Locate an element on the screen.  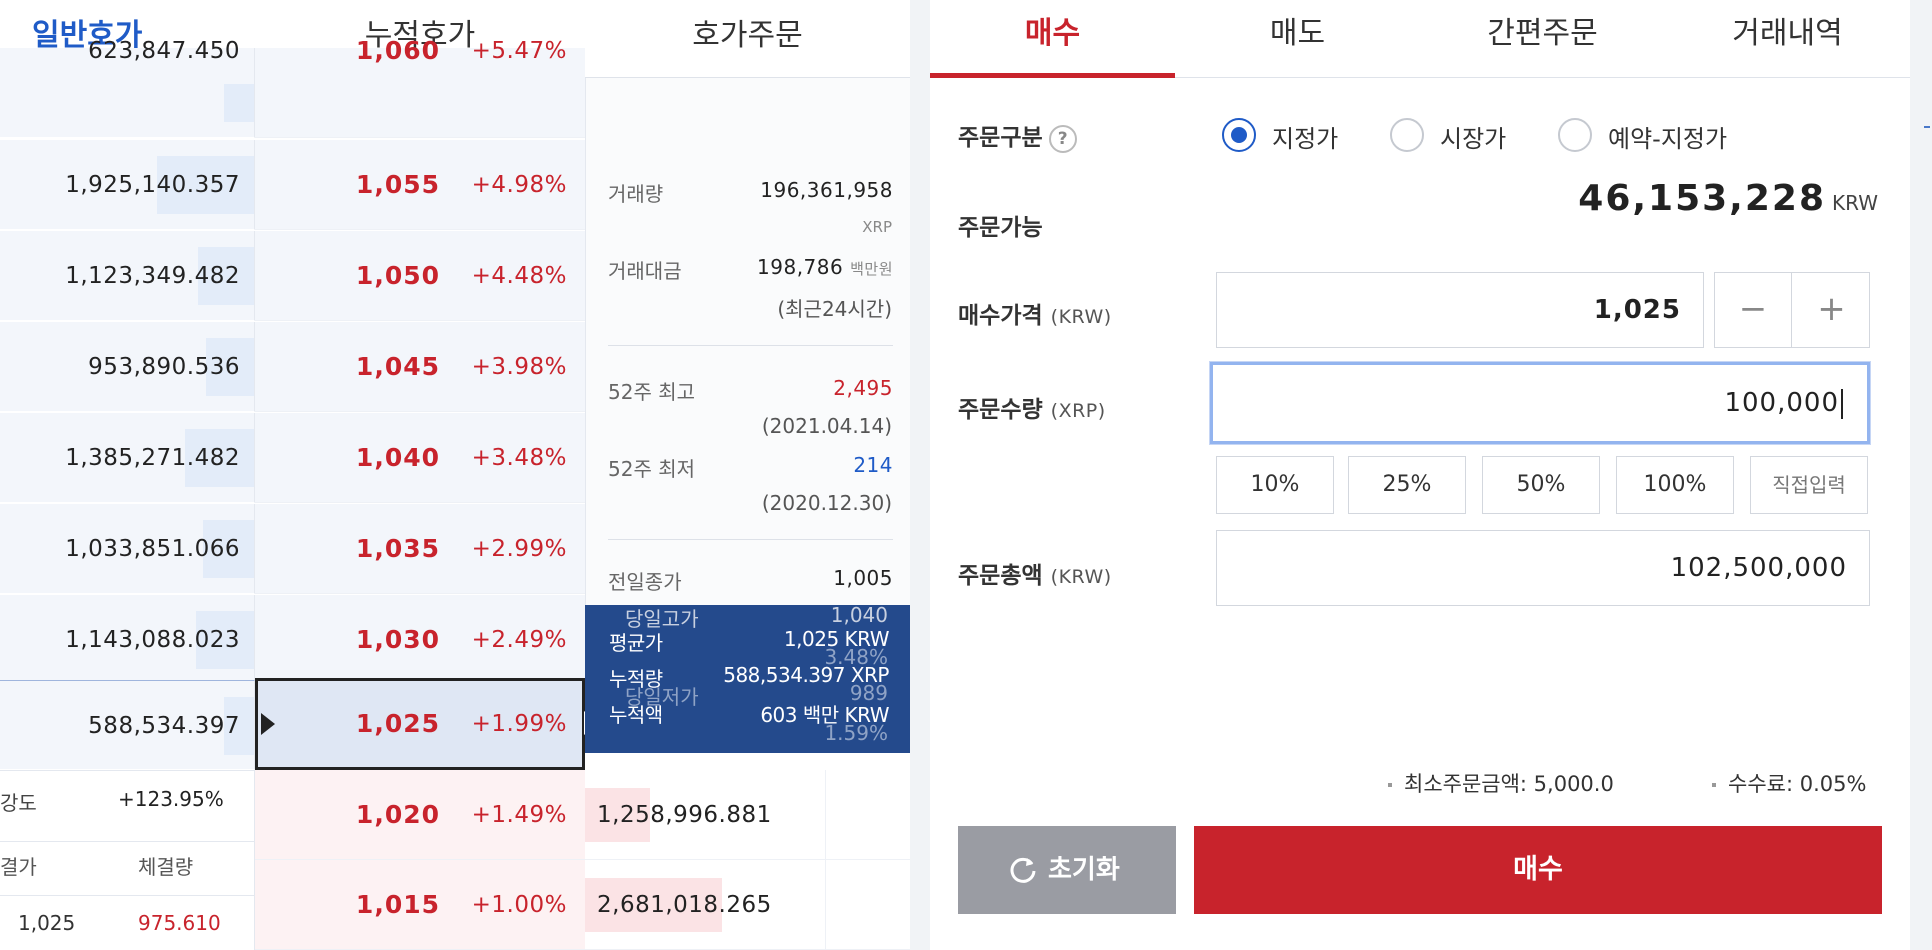
order-qty-input: 100,000 is located at coordinates (1540, 403).